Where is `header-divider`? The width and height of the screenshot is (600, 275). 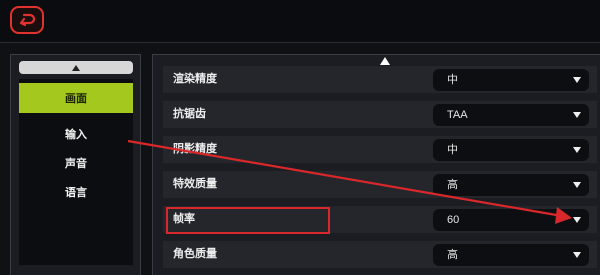 header-divider is located at coordinates (300, 42).